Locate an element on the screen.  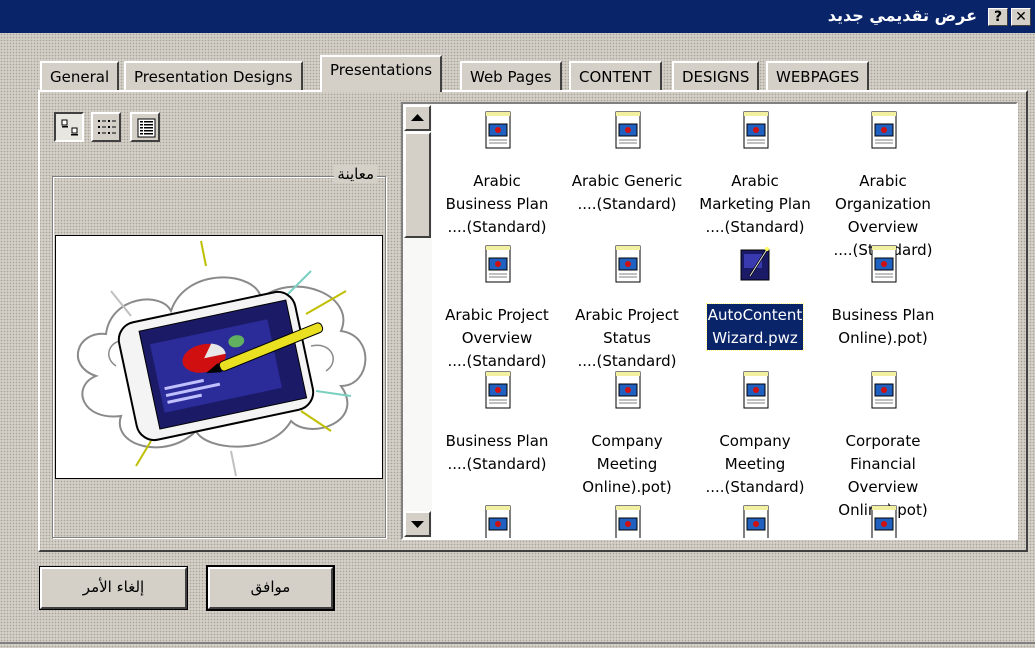
large-icons-view-button is located at coordinates (69, 127).